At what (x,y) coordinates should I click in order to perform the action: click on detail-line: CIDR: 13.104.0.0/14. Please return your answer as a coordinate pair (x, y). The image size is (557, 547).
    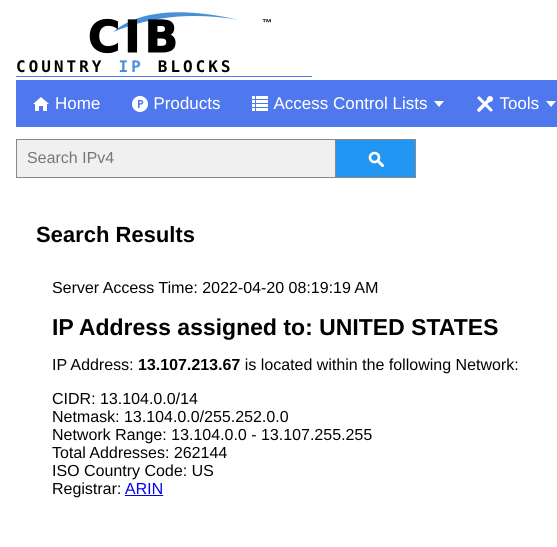
    Looking at the image, I should click on (125, 400).